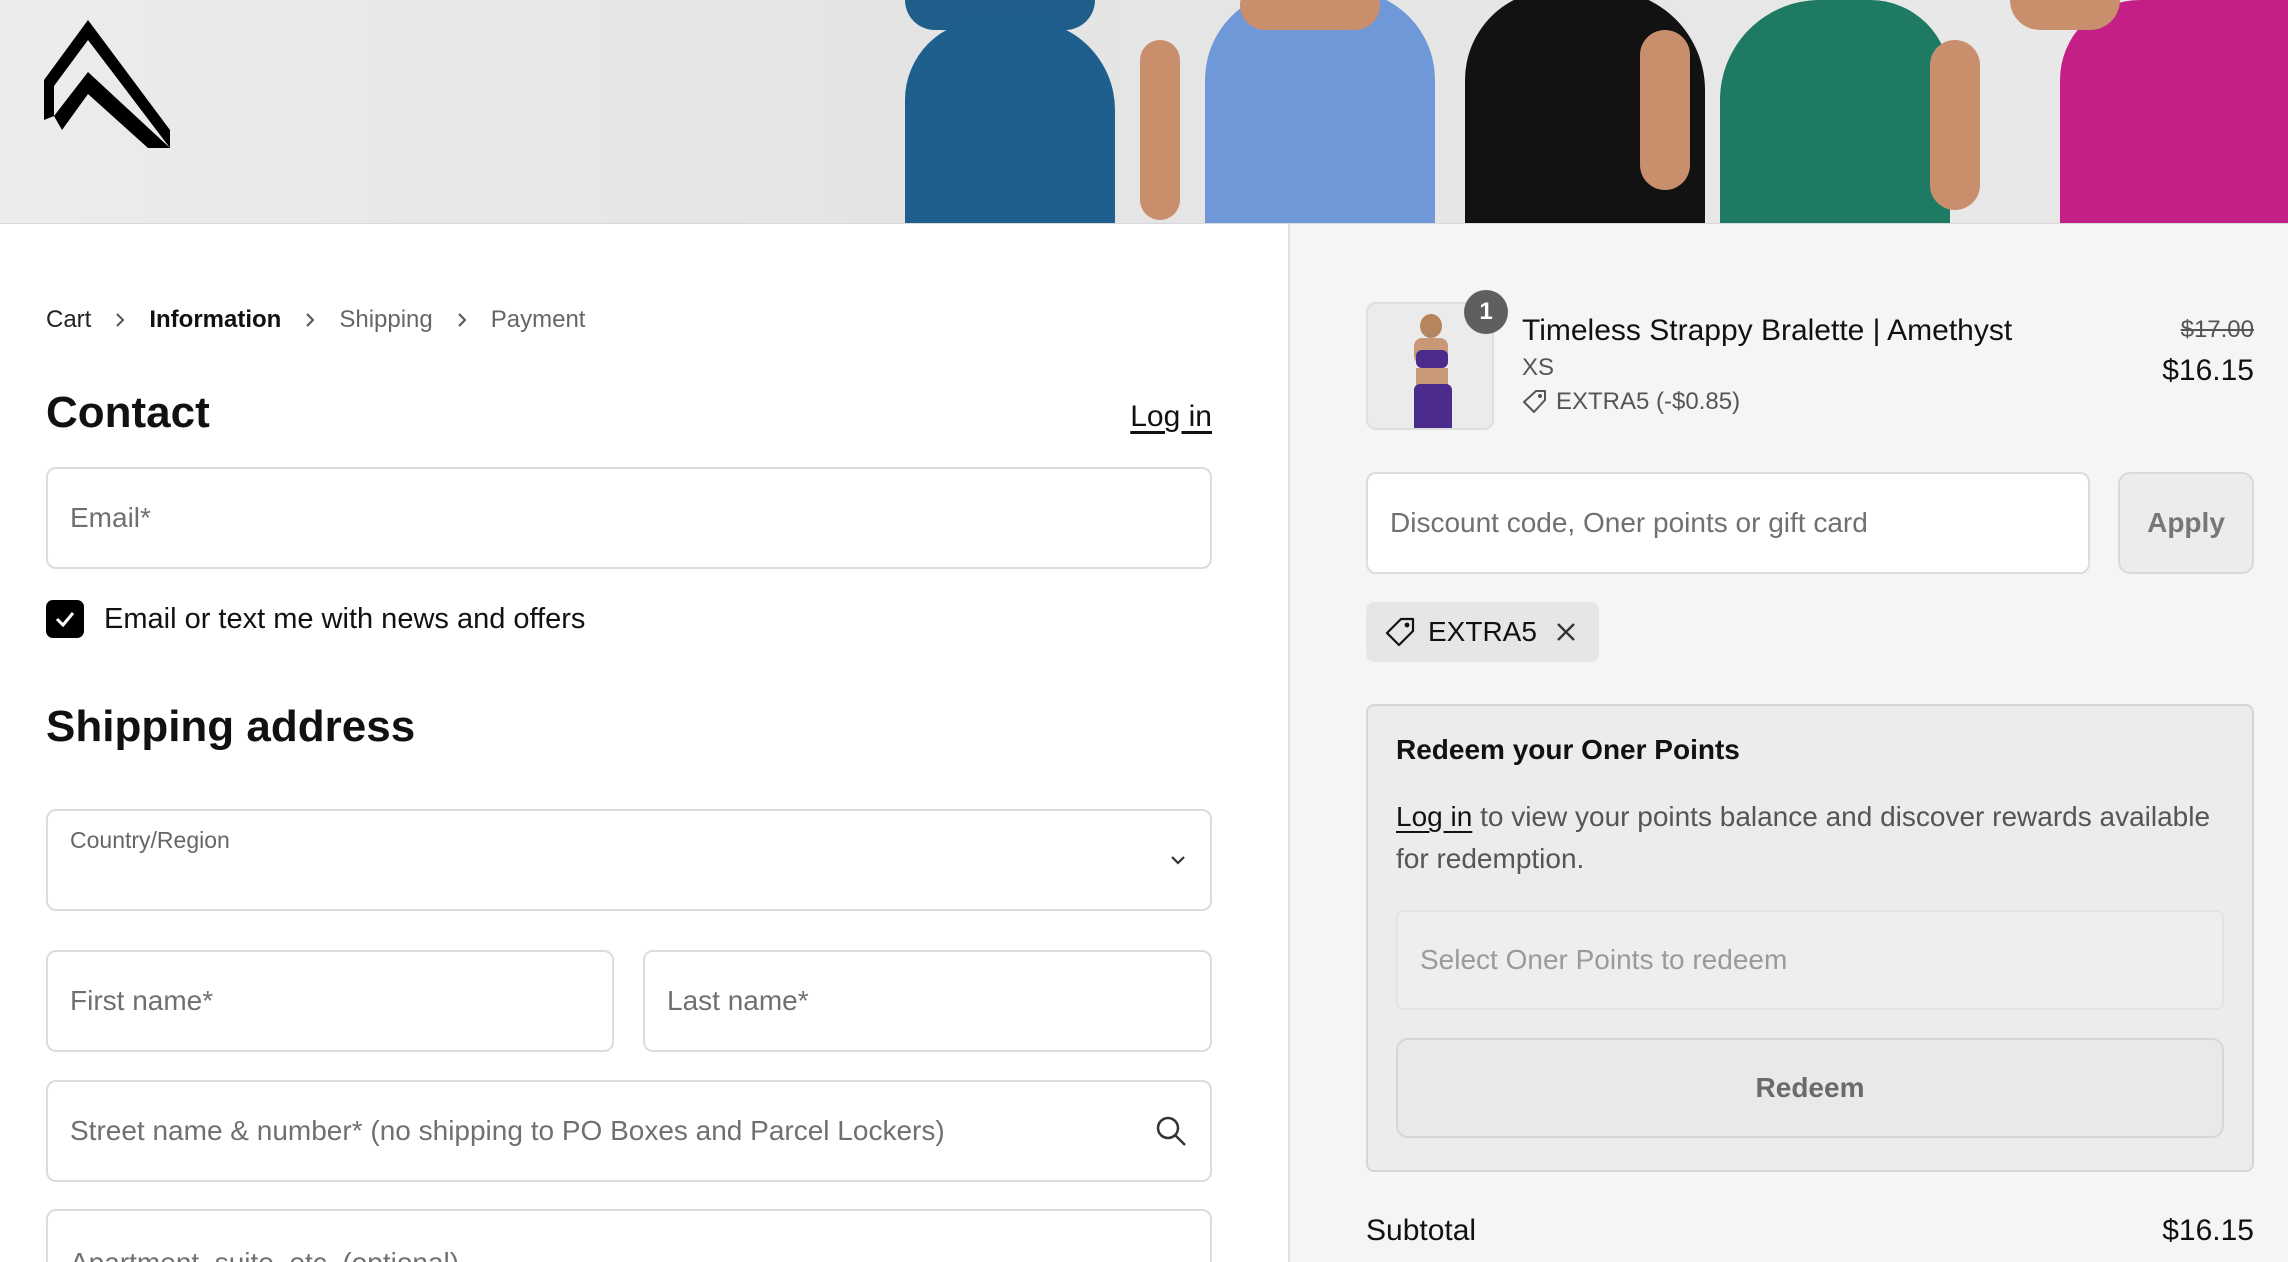 This screenshot has height=1262, width=2288. What do you see at coordinates (264, 1254) in the screenshot?
I see `apartment-placeholder: Apartment, suite, etc. (optional)` at bounding box center [264, 1254].